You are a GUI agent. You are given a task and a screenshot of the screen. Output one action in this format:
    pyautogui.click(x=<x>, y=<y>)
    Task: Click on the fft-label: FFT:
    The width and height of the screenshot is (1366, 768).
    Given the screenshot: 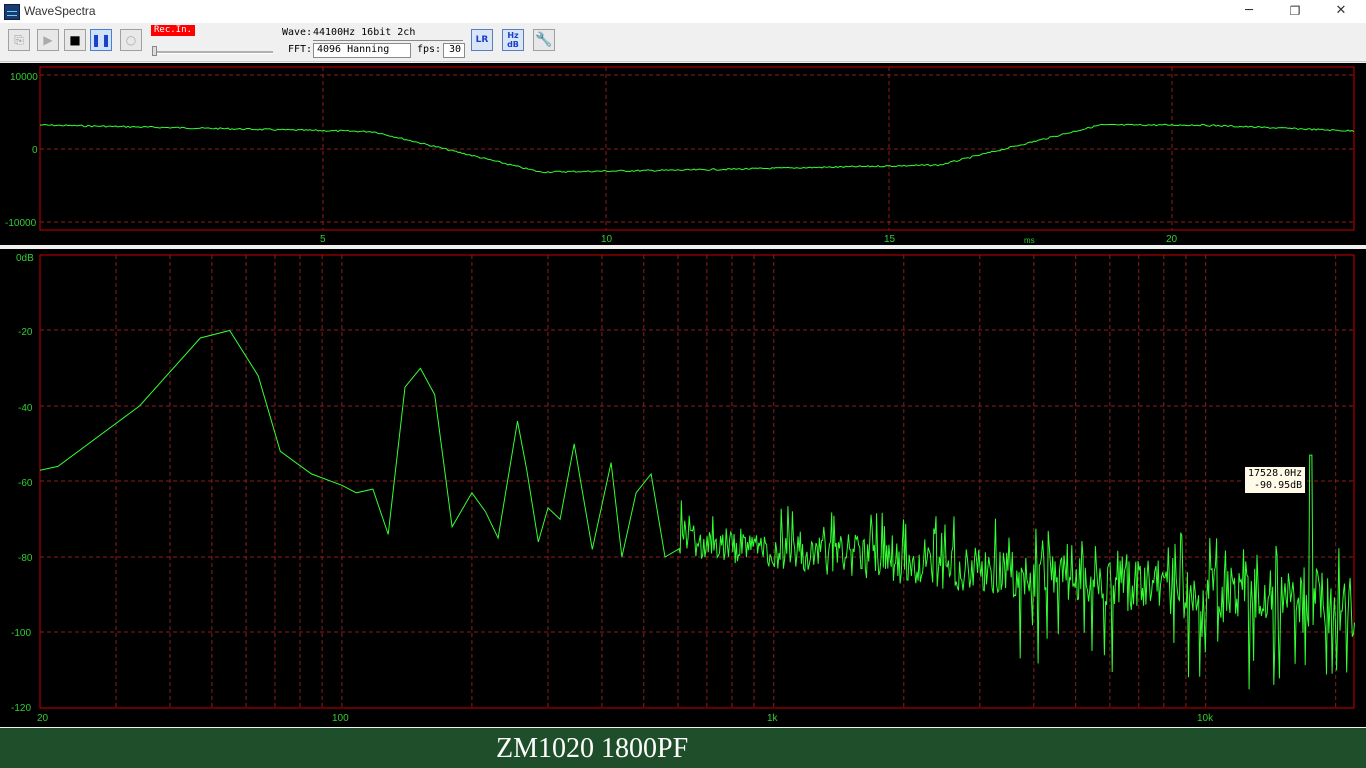 What is the action you would take?
    pyautogui.click(x=300, y=49)
    